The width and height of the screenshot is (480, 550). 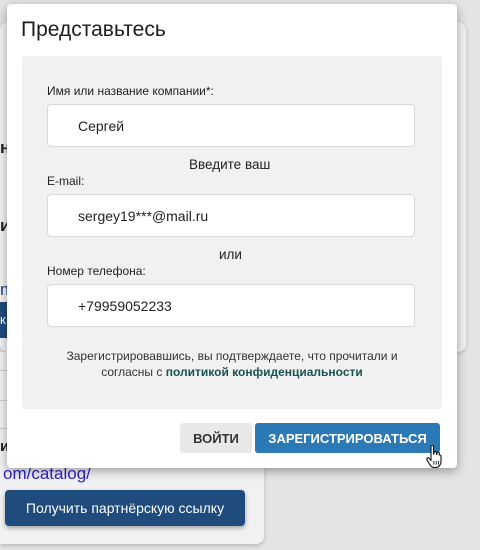 What do you see at coordinates (125, 508) in the screenshot?
I see `get-partner-link-button: Получить партнёрскую ссылку` at bounding box center [125, 508].